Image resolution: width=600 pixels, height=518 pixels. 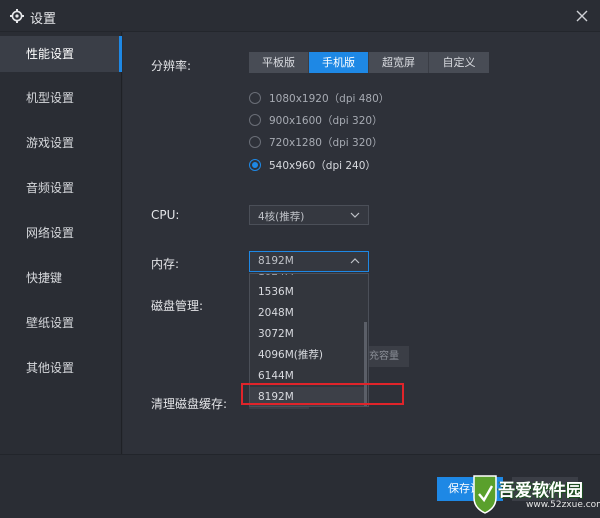 I want to click on sidebar-item-other: 其他设置, so click(x=61, y=368).